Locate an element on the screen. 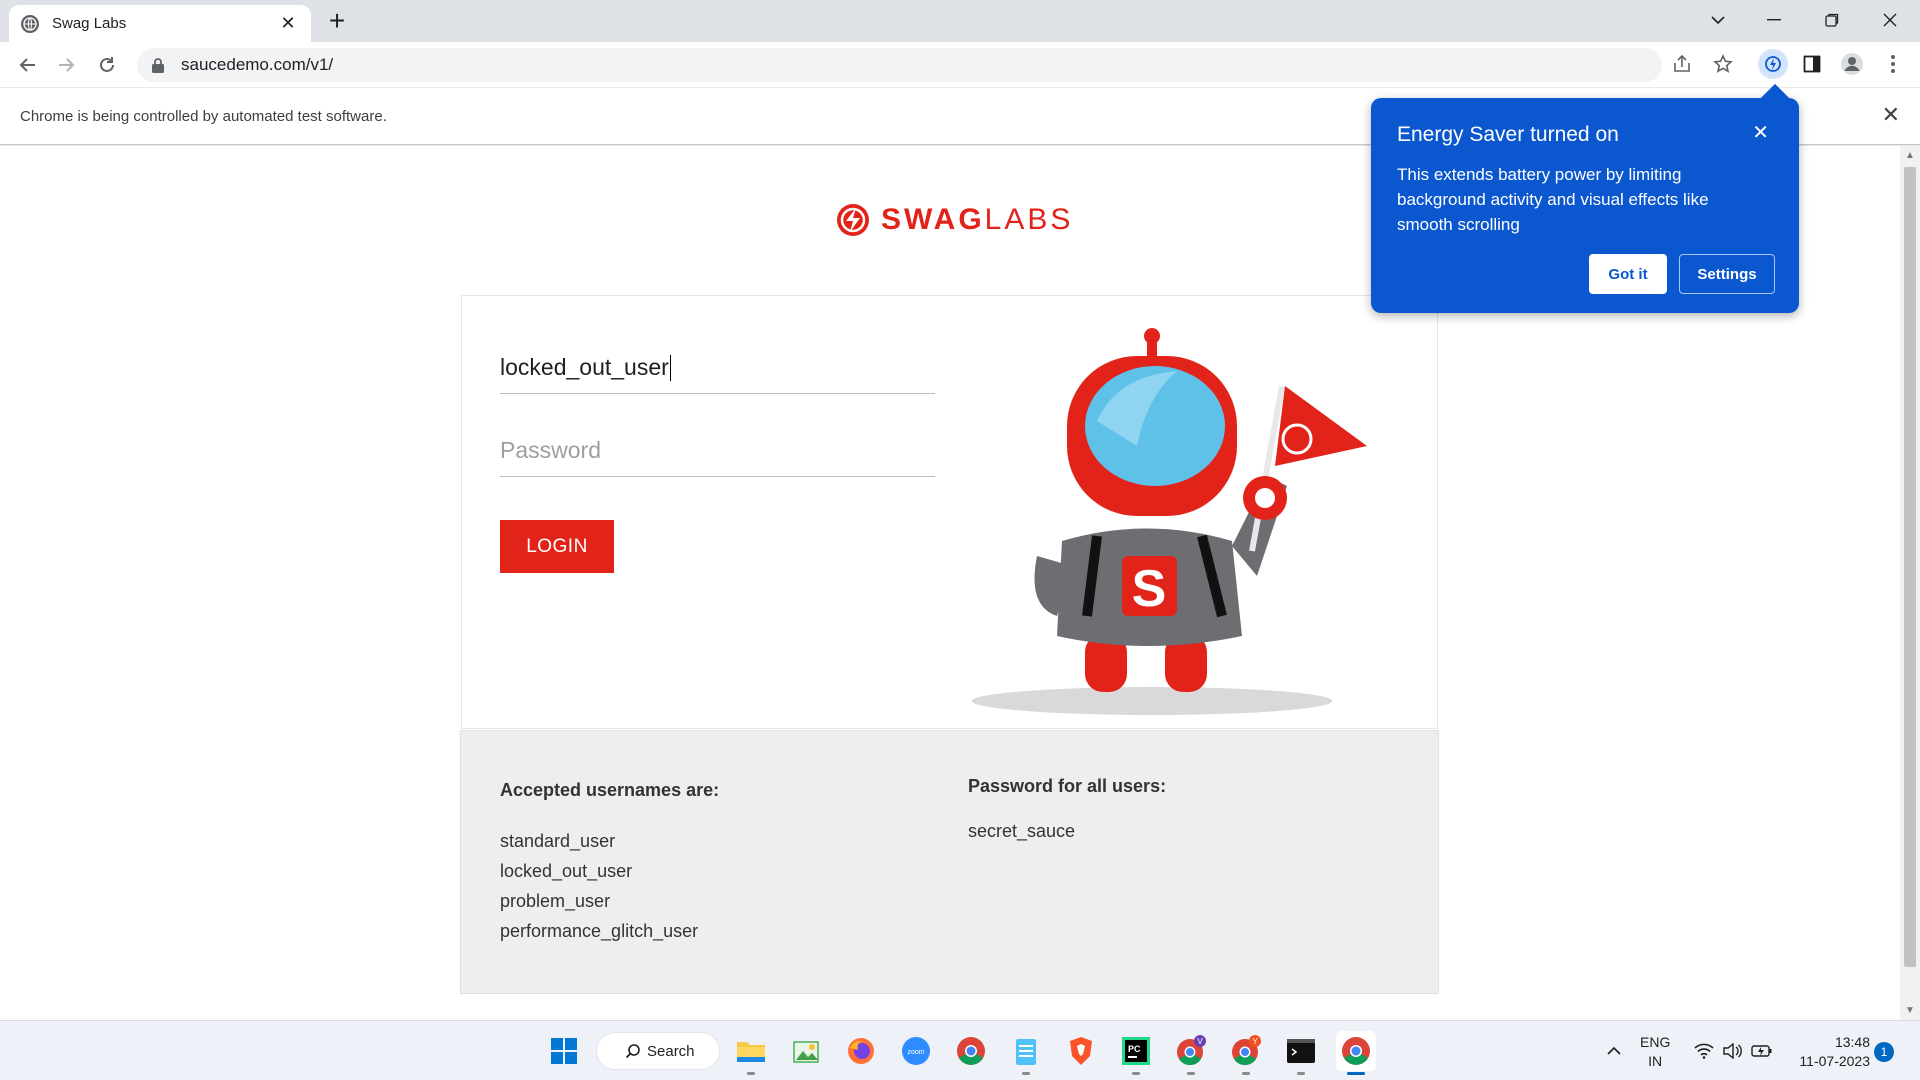 This screenshot has height=1080, width=1920. list-item: locked_out_user is located at coordinates (566, 871).